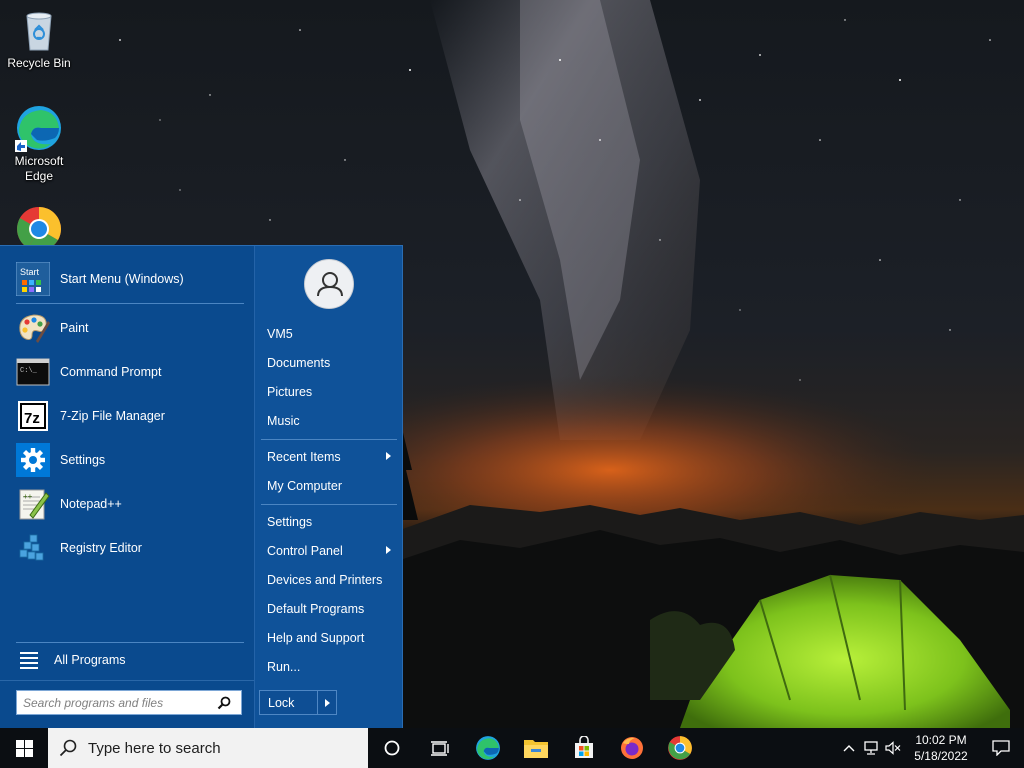 The width and height of the screenshot is (1024, 768). I want to click on task-view-icon, so click(440, 748).